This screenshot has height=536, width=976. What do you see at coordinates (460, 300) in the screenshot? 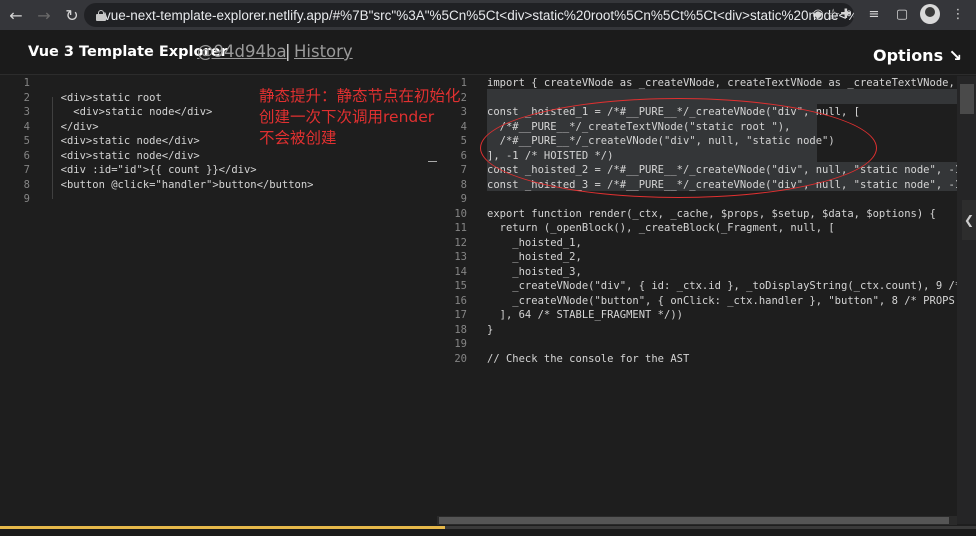
I see `line-number: 16` at bounding box center [460, 300].